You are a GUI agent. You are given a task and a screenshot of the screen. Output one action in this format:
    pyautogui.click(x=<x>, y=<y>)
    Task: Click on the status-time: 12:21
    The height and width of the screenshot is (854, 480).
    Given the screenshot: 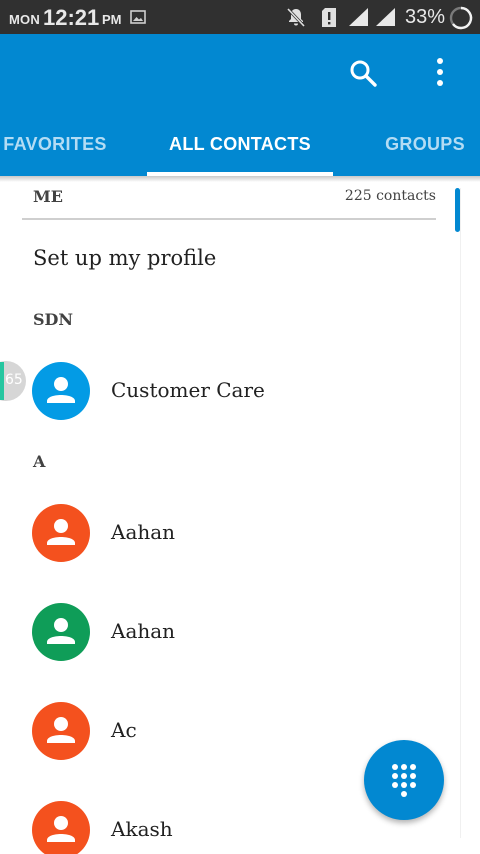 What is the action you would take?
    pyautogui.click(x=71, y=17)
    